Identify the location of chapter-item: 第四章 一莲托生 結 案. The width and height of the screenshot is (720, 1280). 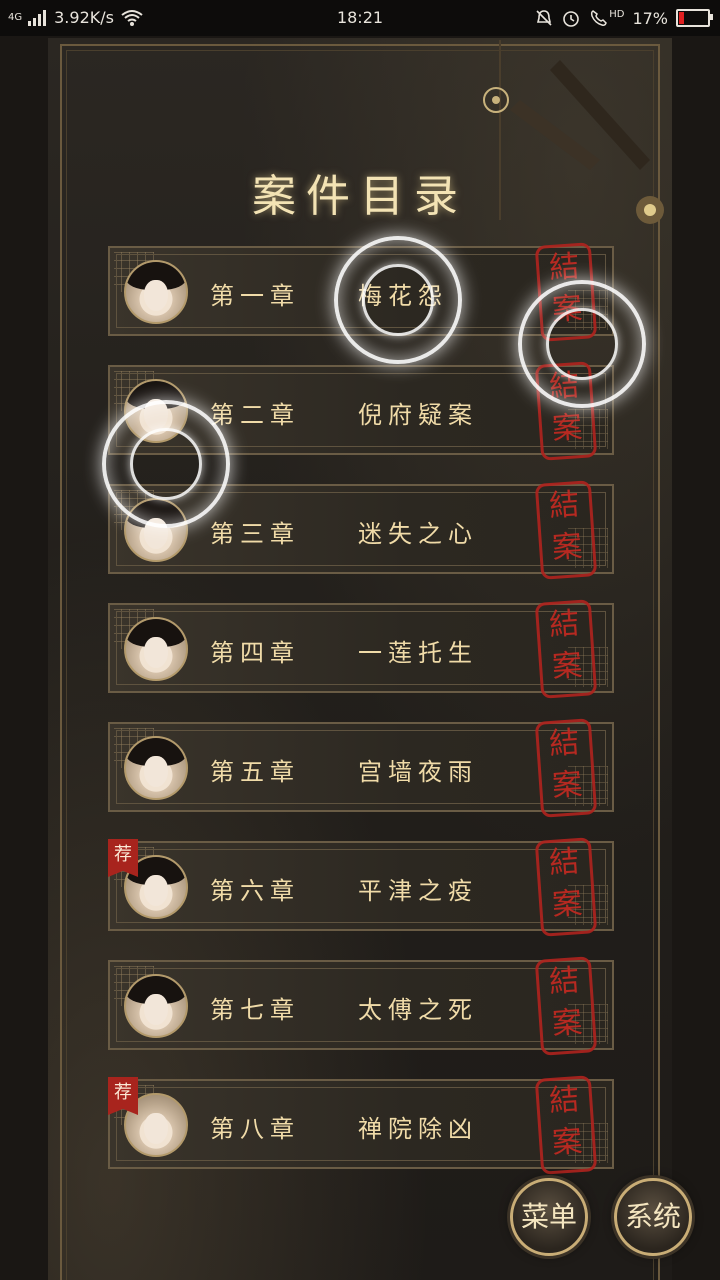
(361, 649).